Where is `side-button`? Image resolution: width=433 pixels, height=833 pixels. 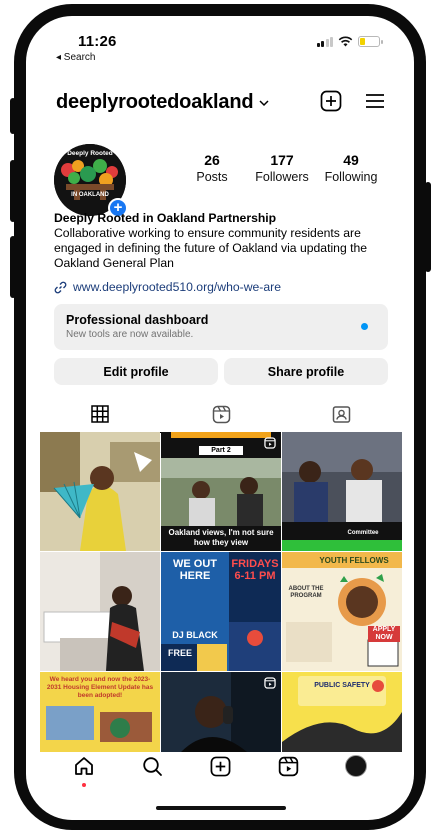 side-button is located at coordinates (13, 116).